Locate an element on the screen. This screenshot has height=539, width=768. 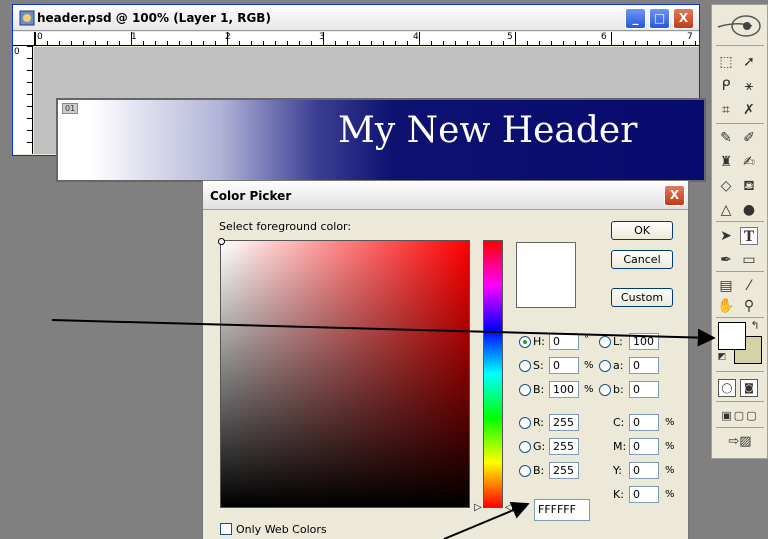
swap-colors-icon: ↰ is located at coordinates (755, 326).